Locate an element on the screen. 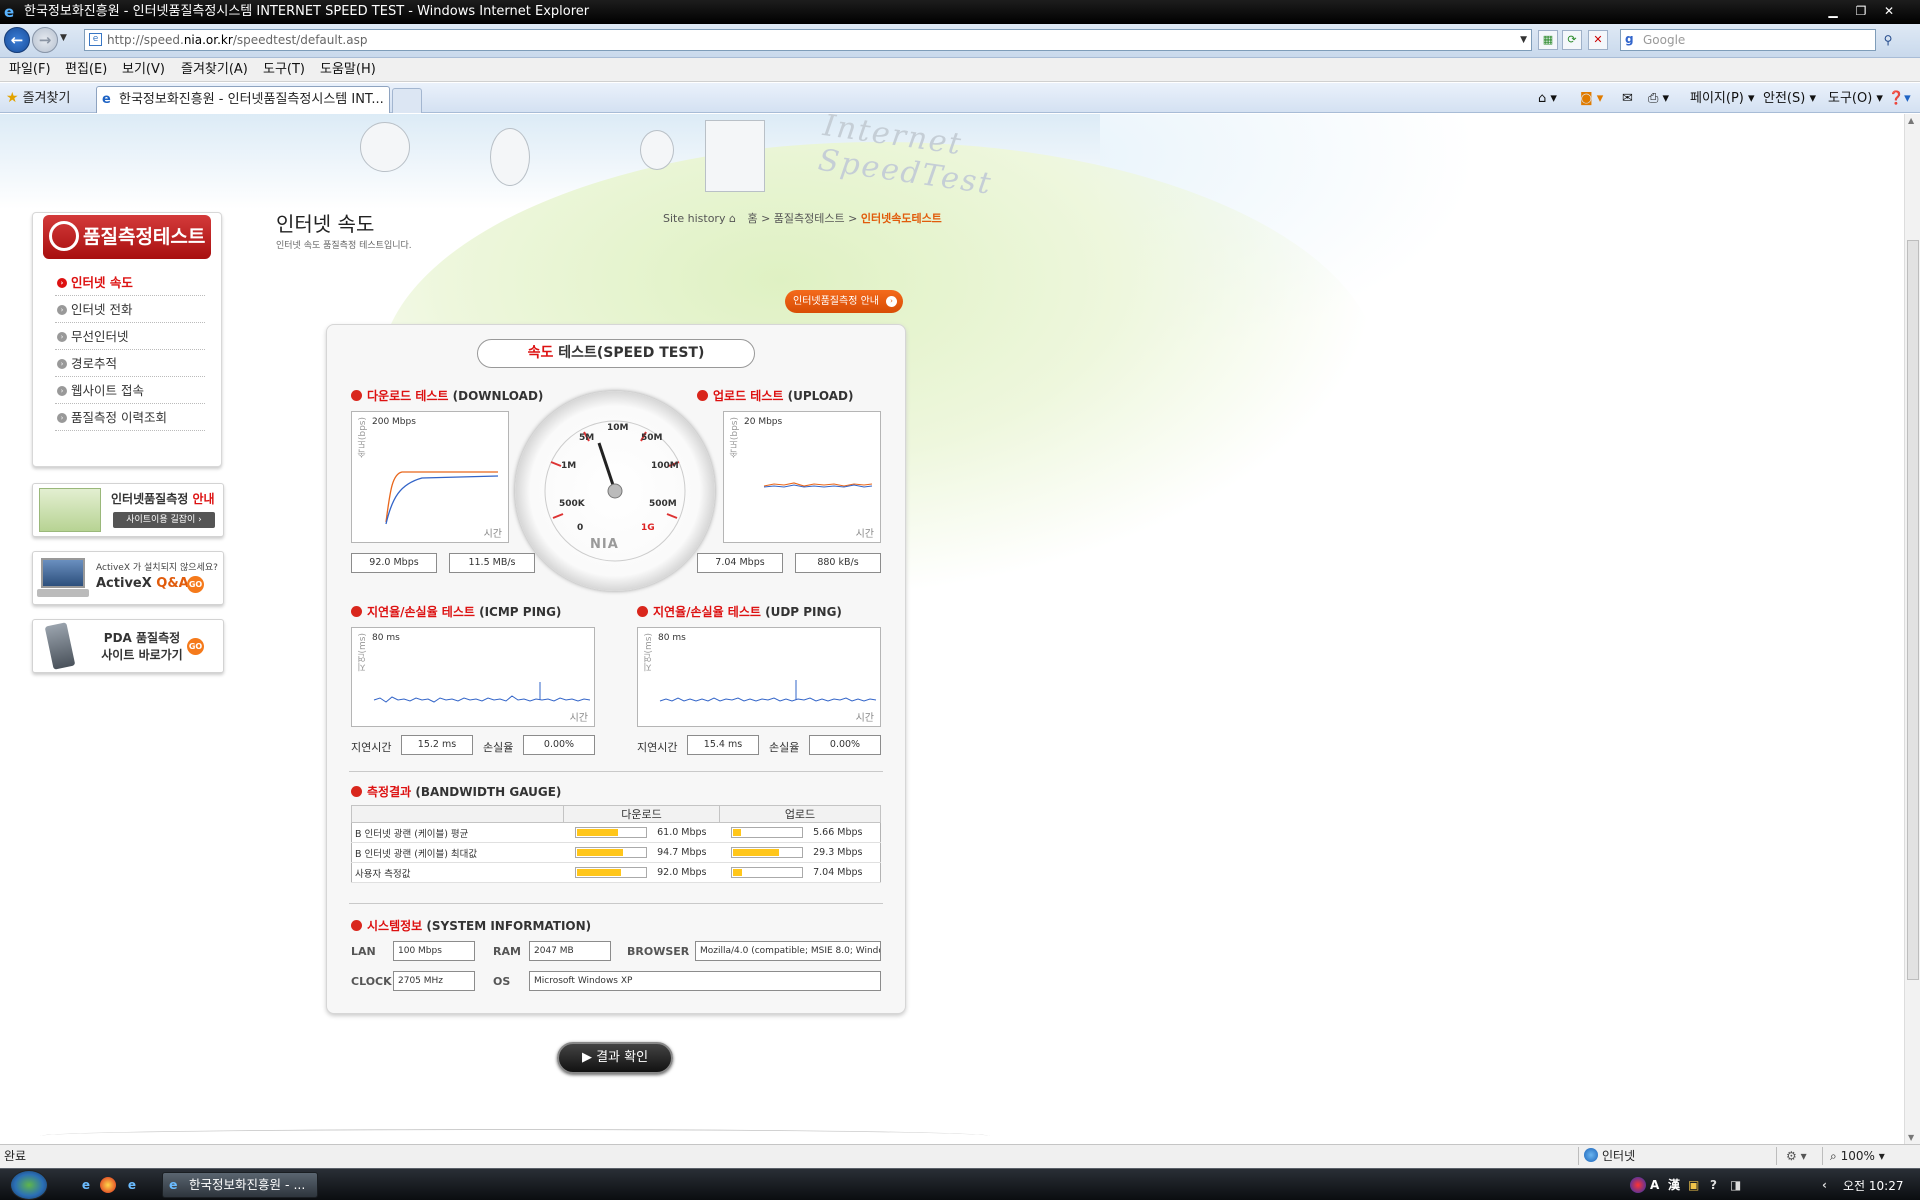 The width and height of the screenshot is (1920, 1201). scroll-thumb is located at coordinates (1913, 610).